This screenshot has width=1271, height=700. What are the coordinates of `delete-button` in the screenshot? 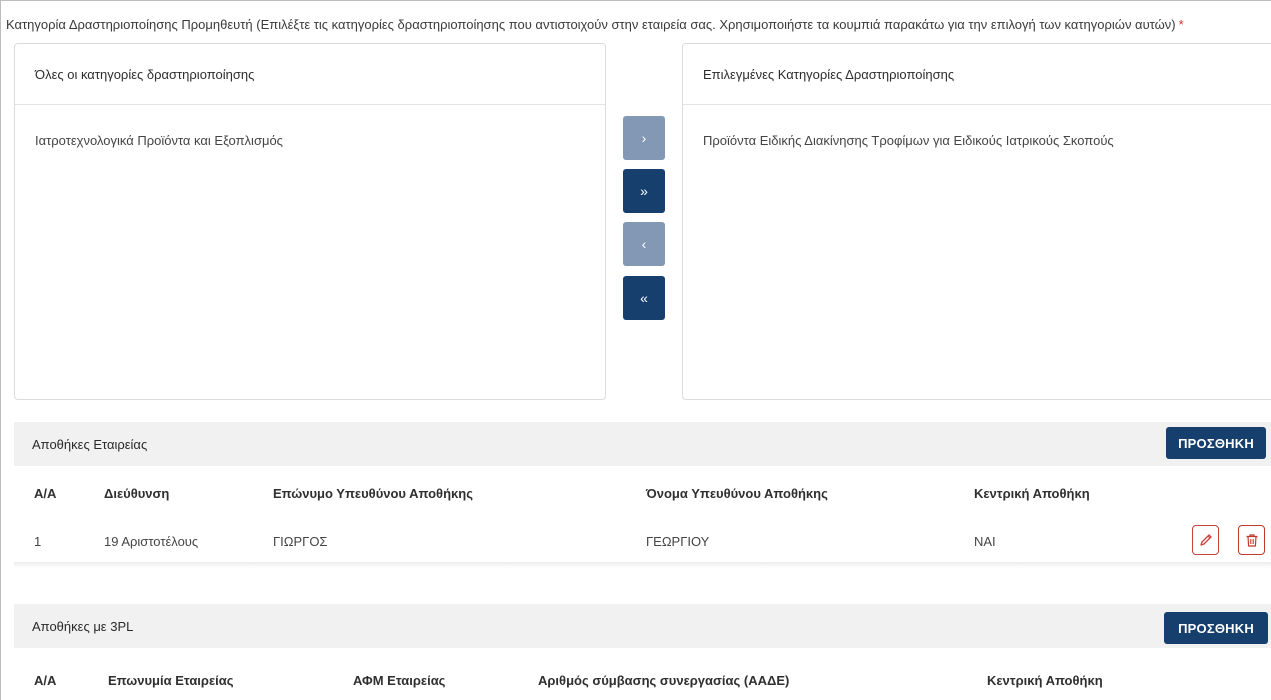 It's located at (1251, 540).